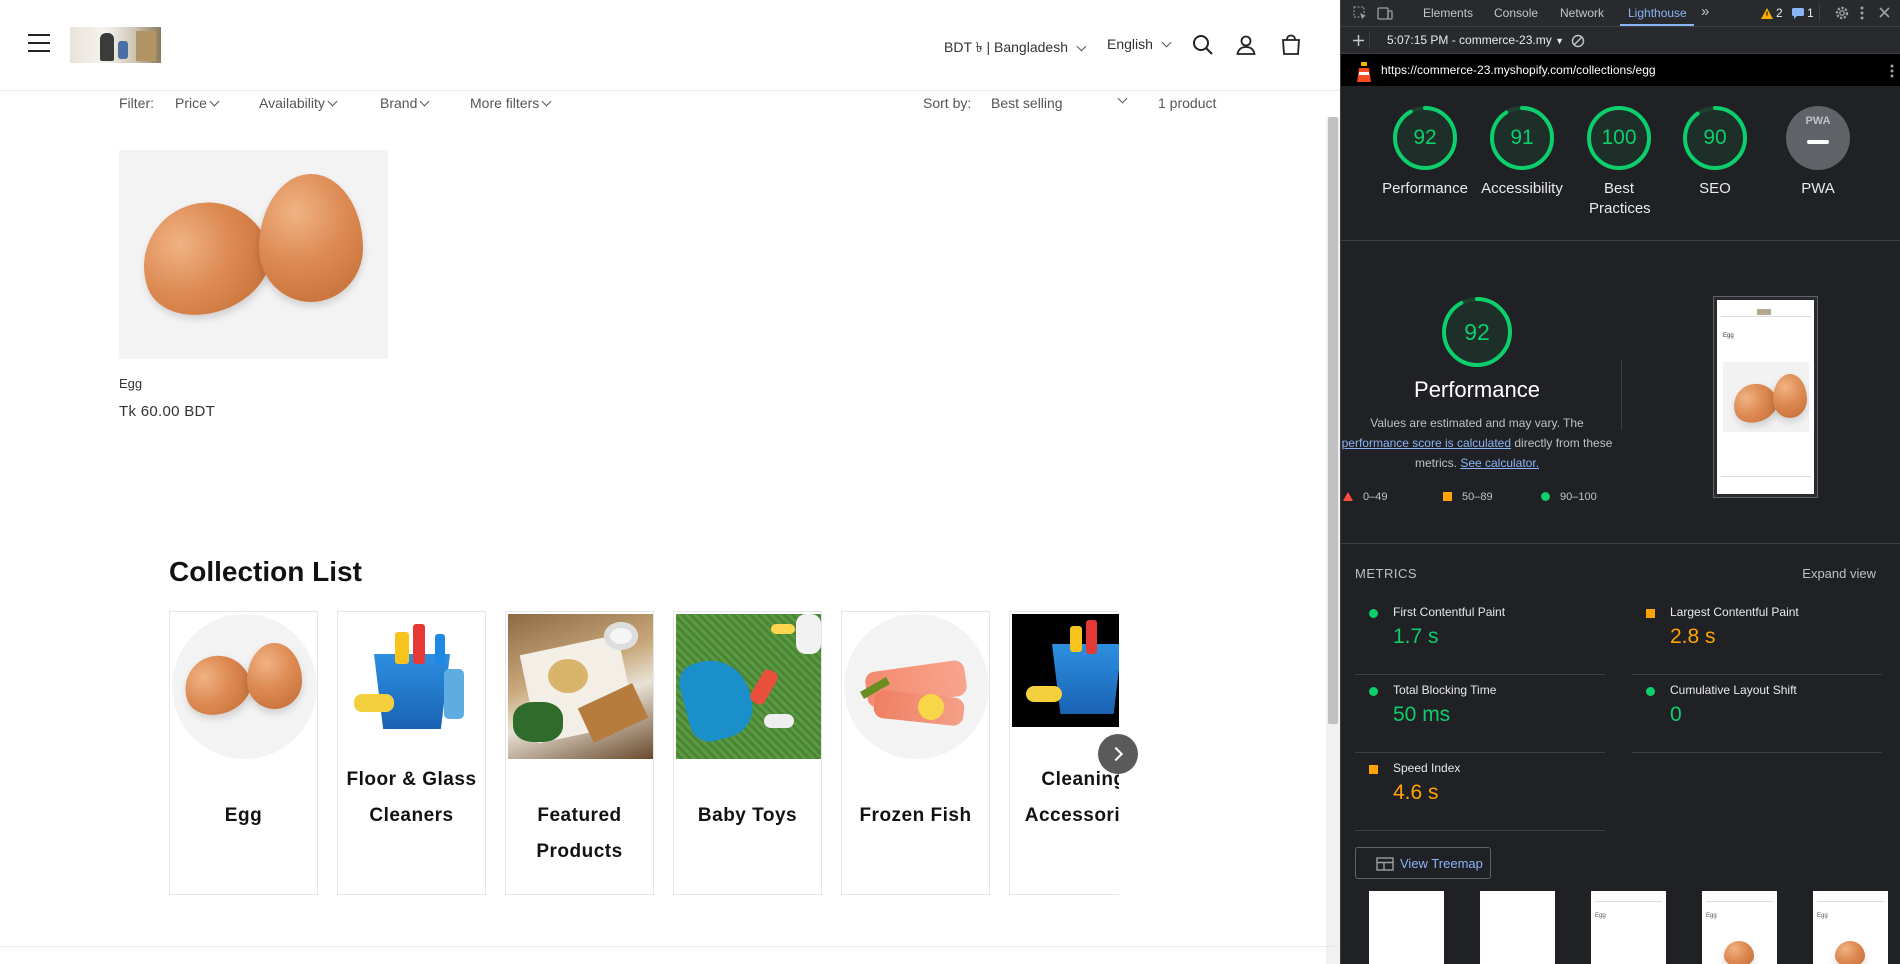  What do you see at coordinates (580, 686) in the screenshot?
I see `collection-image-featured` at bounding box center [580, 686].